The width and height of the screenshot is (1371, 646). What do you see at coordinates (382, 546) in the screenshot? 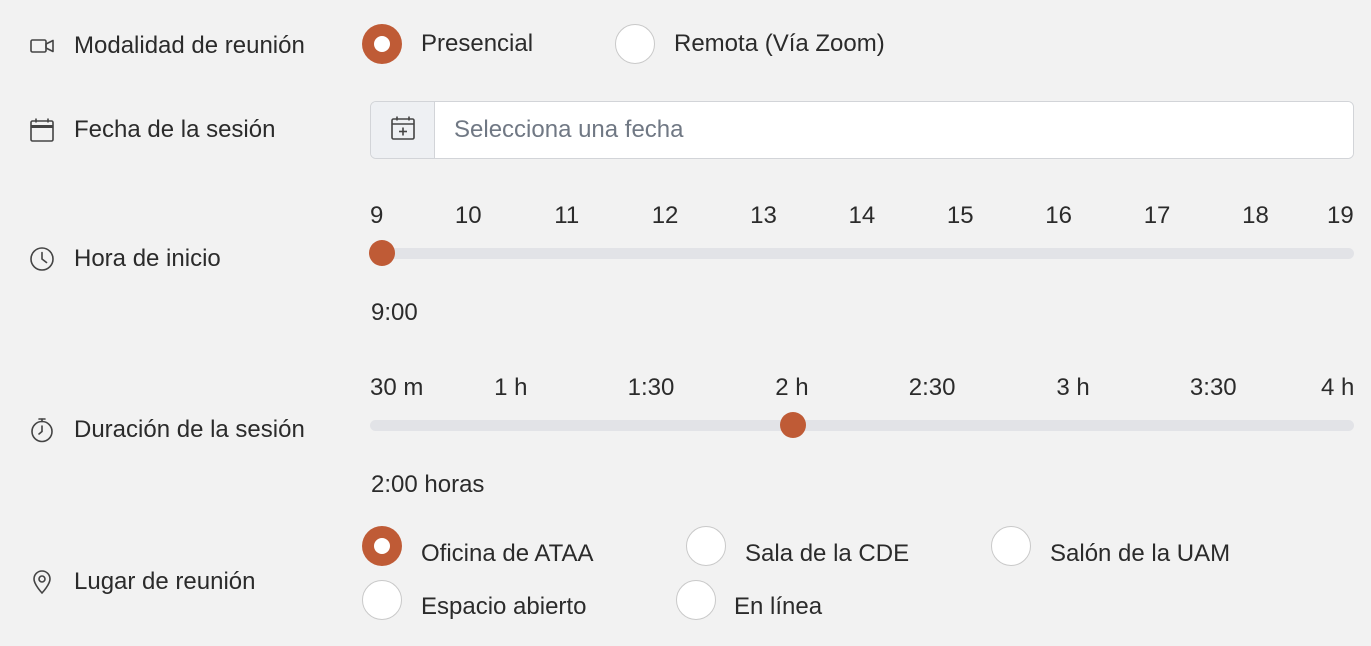
I see `radio-oficina-ataa` at bounding box center [382, 546].